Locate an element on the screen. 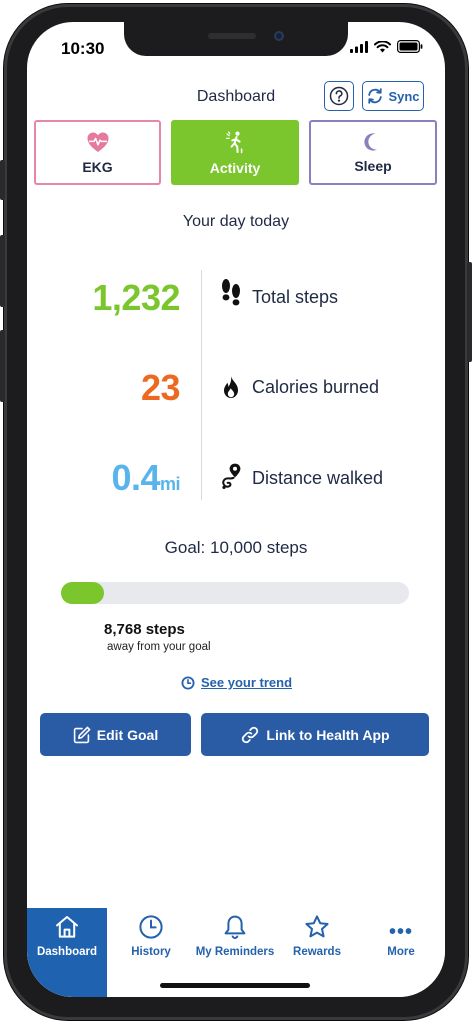 The image size is (472, 1024). link-health-app-button: Link to Health App is located at coordinates (315, 734).